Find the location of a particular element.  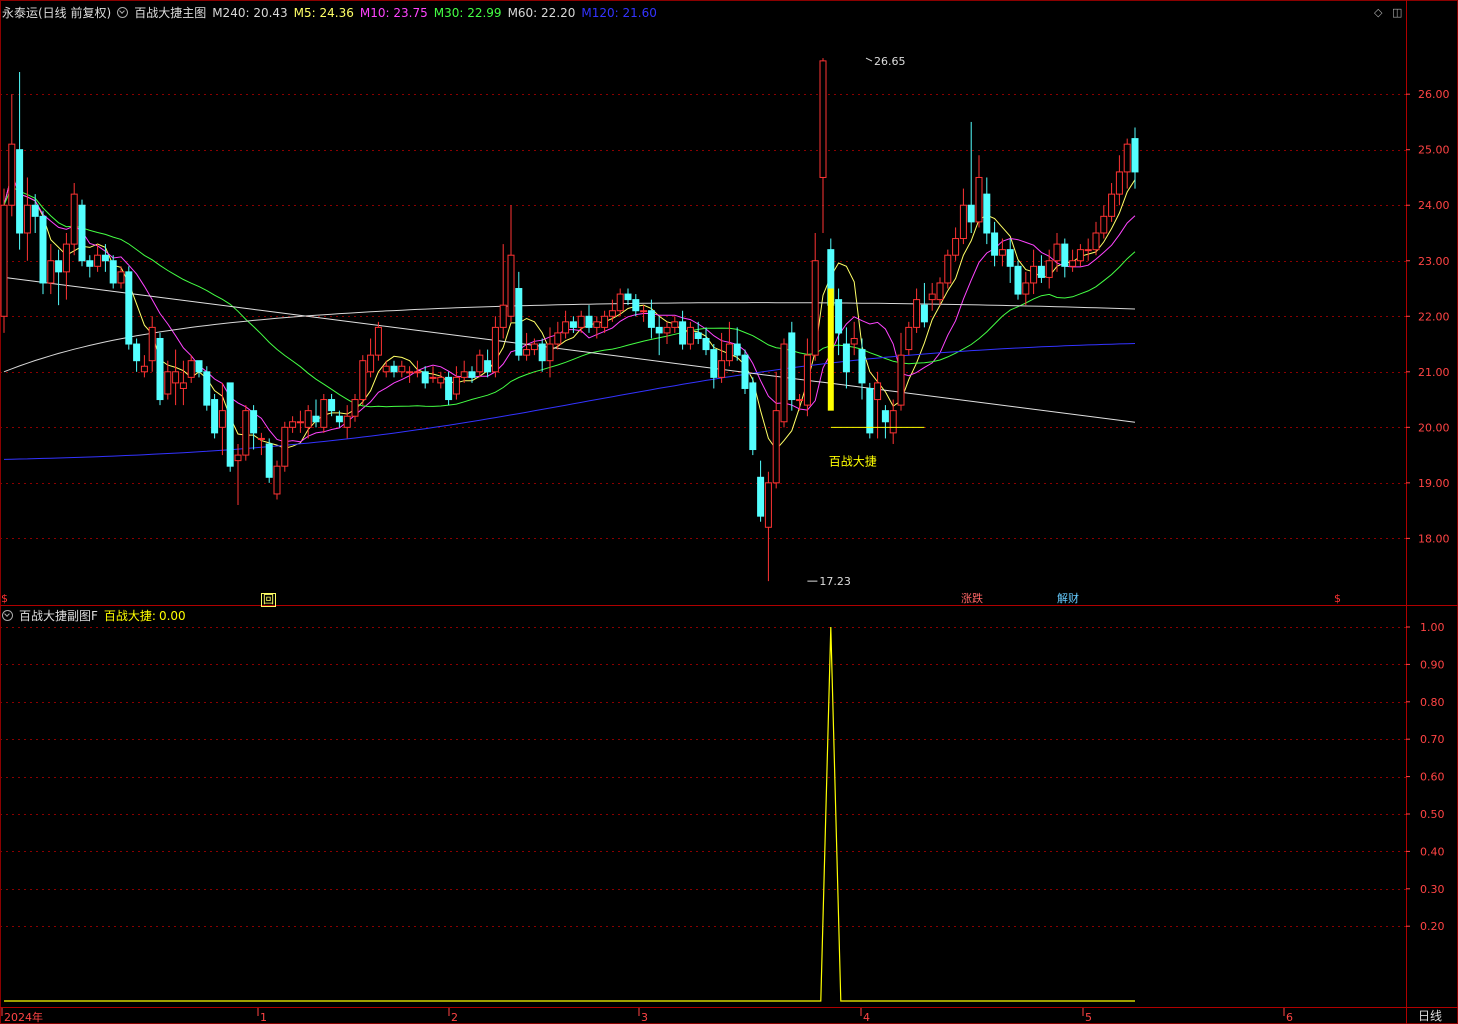

stock-label: 永泰运(日线 前复权) is located at coordinates (56, 13).